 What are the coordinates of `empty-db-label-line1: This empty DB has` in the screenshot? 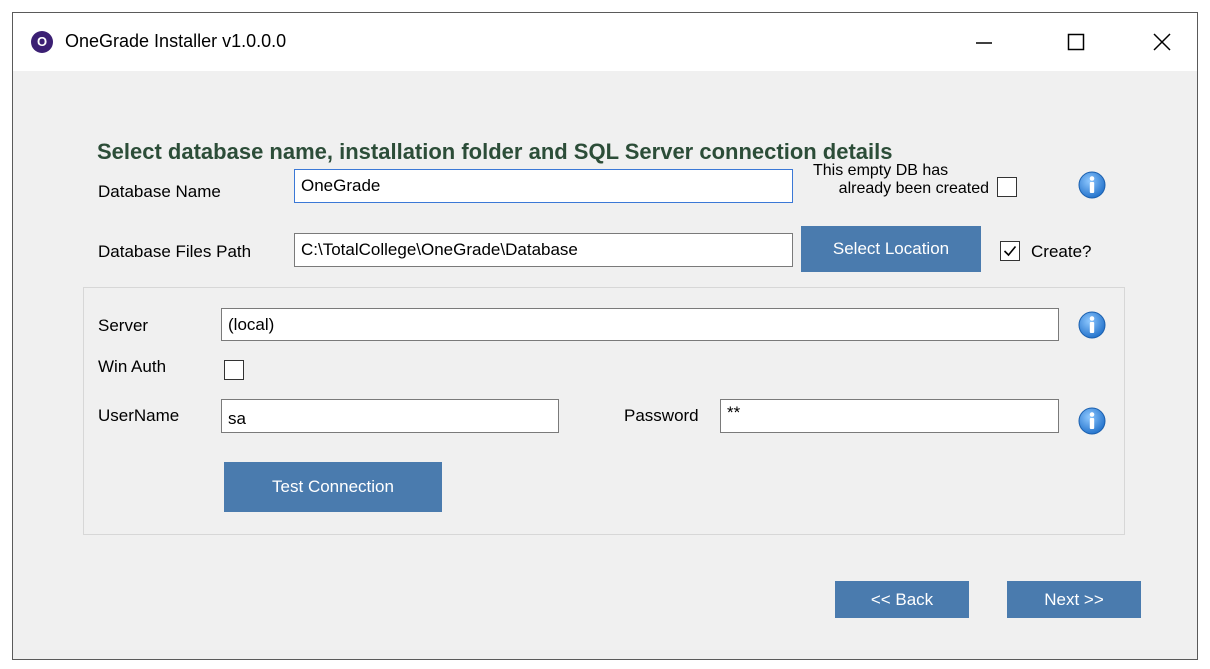 It's located at (881, 170).